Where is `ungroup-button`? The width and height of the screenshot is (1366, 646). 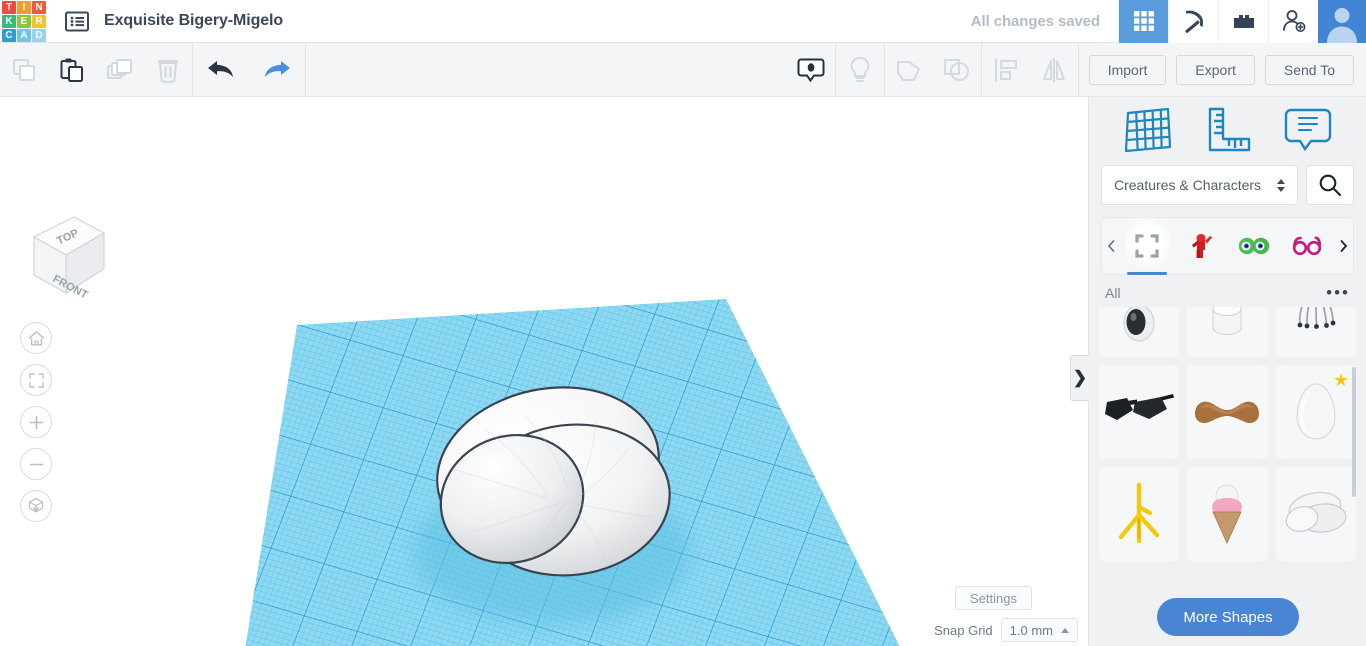 ungroup-button is located at coordinates (957, 70).